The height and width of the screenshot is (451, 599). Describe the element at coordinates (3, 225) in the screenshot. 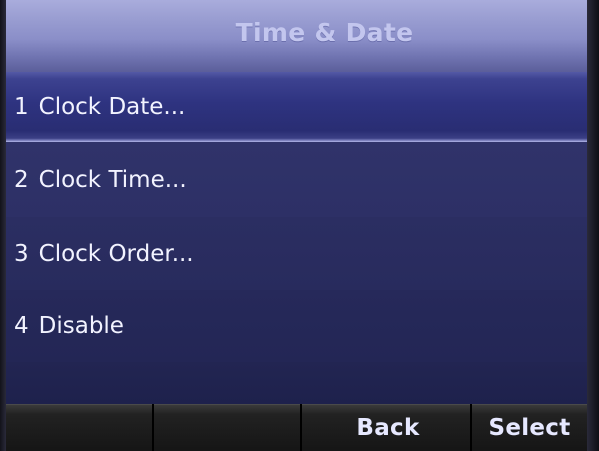

I see `screen-bezel-left` at that location.